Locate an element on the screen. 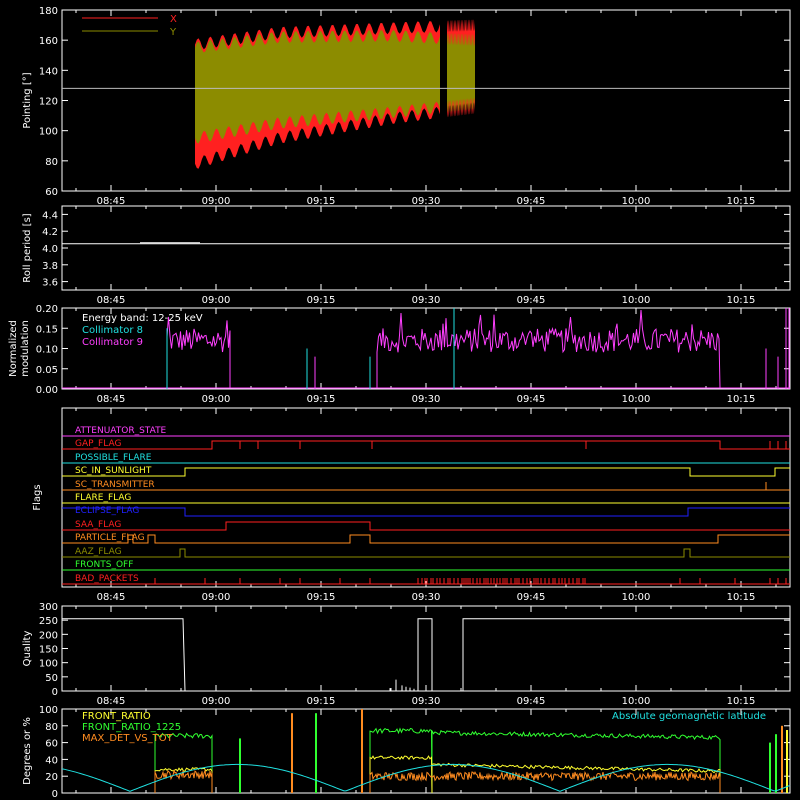 The height and width of the screenshot is (800, 800). y-tick-label: 50 is located at coordinates (51, 678).